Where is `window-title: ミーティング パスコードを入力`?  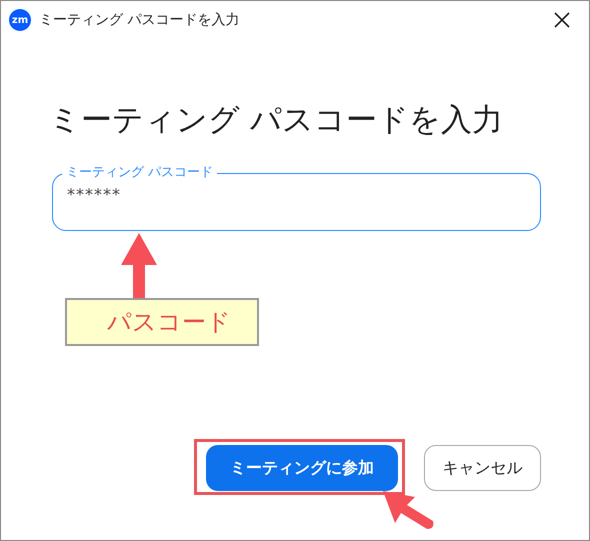
window-title: ミーティング パスコードを入力 is located at coordinates (139, 20).